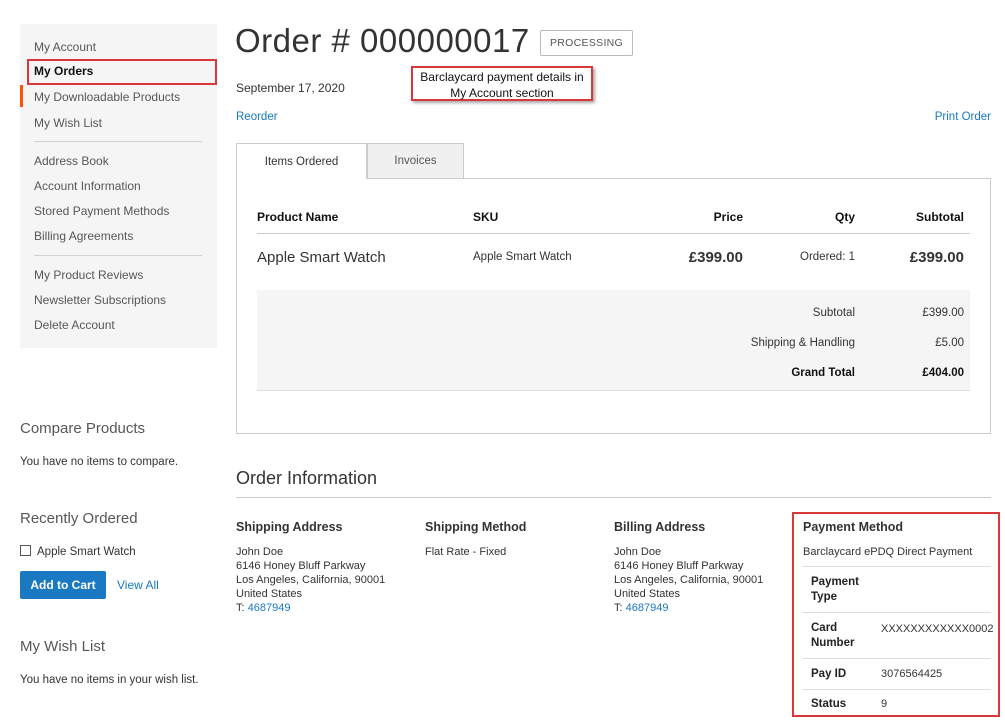 The height and width of the screenshot is (723, 1005). I want to click on current-indicator, so click(21, 96).